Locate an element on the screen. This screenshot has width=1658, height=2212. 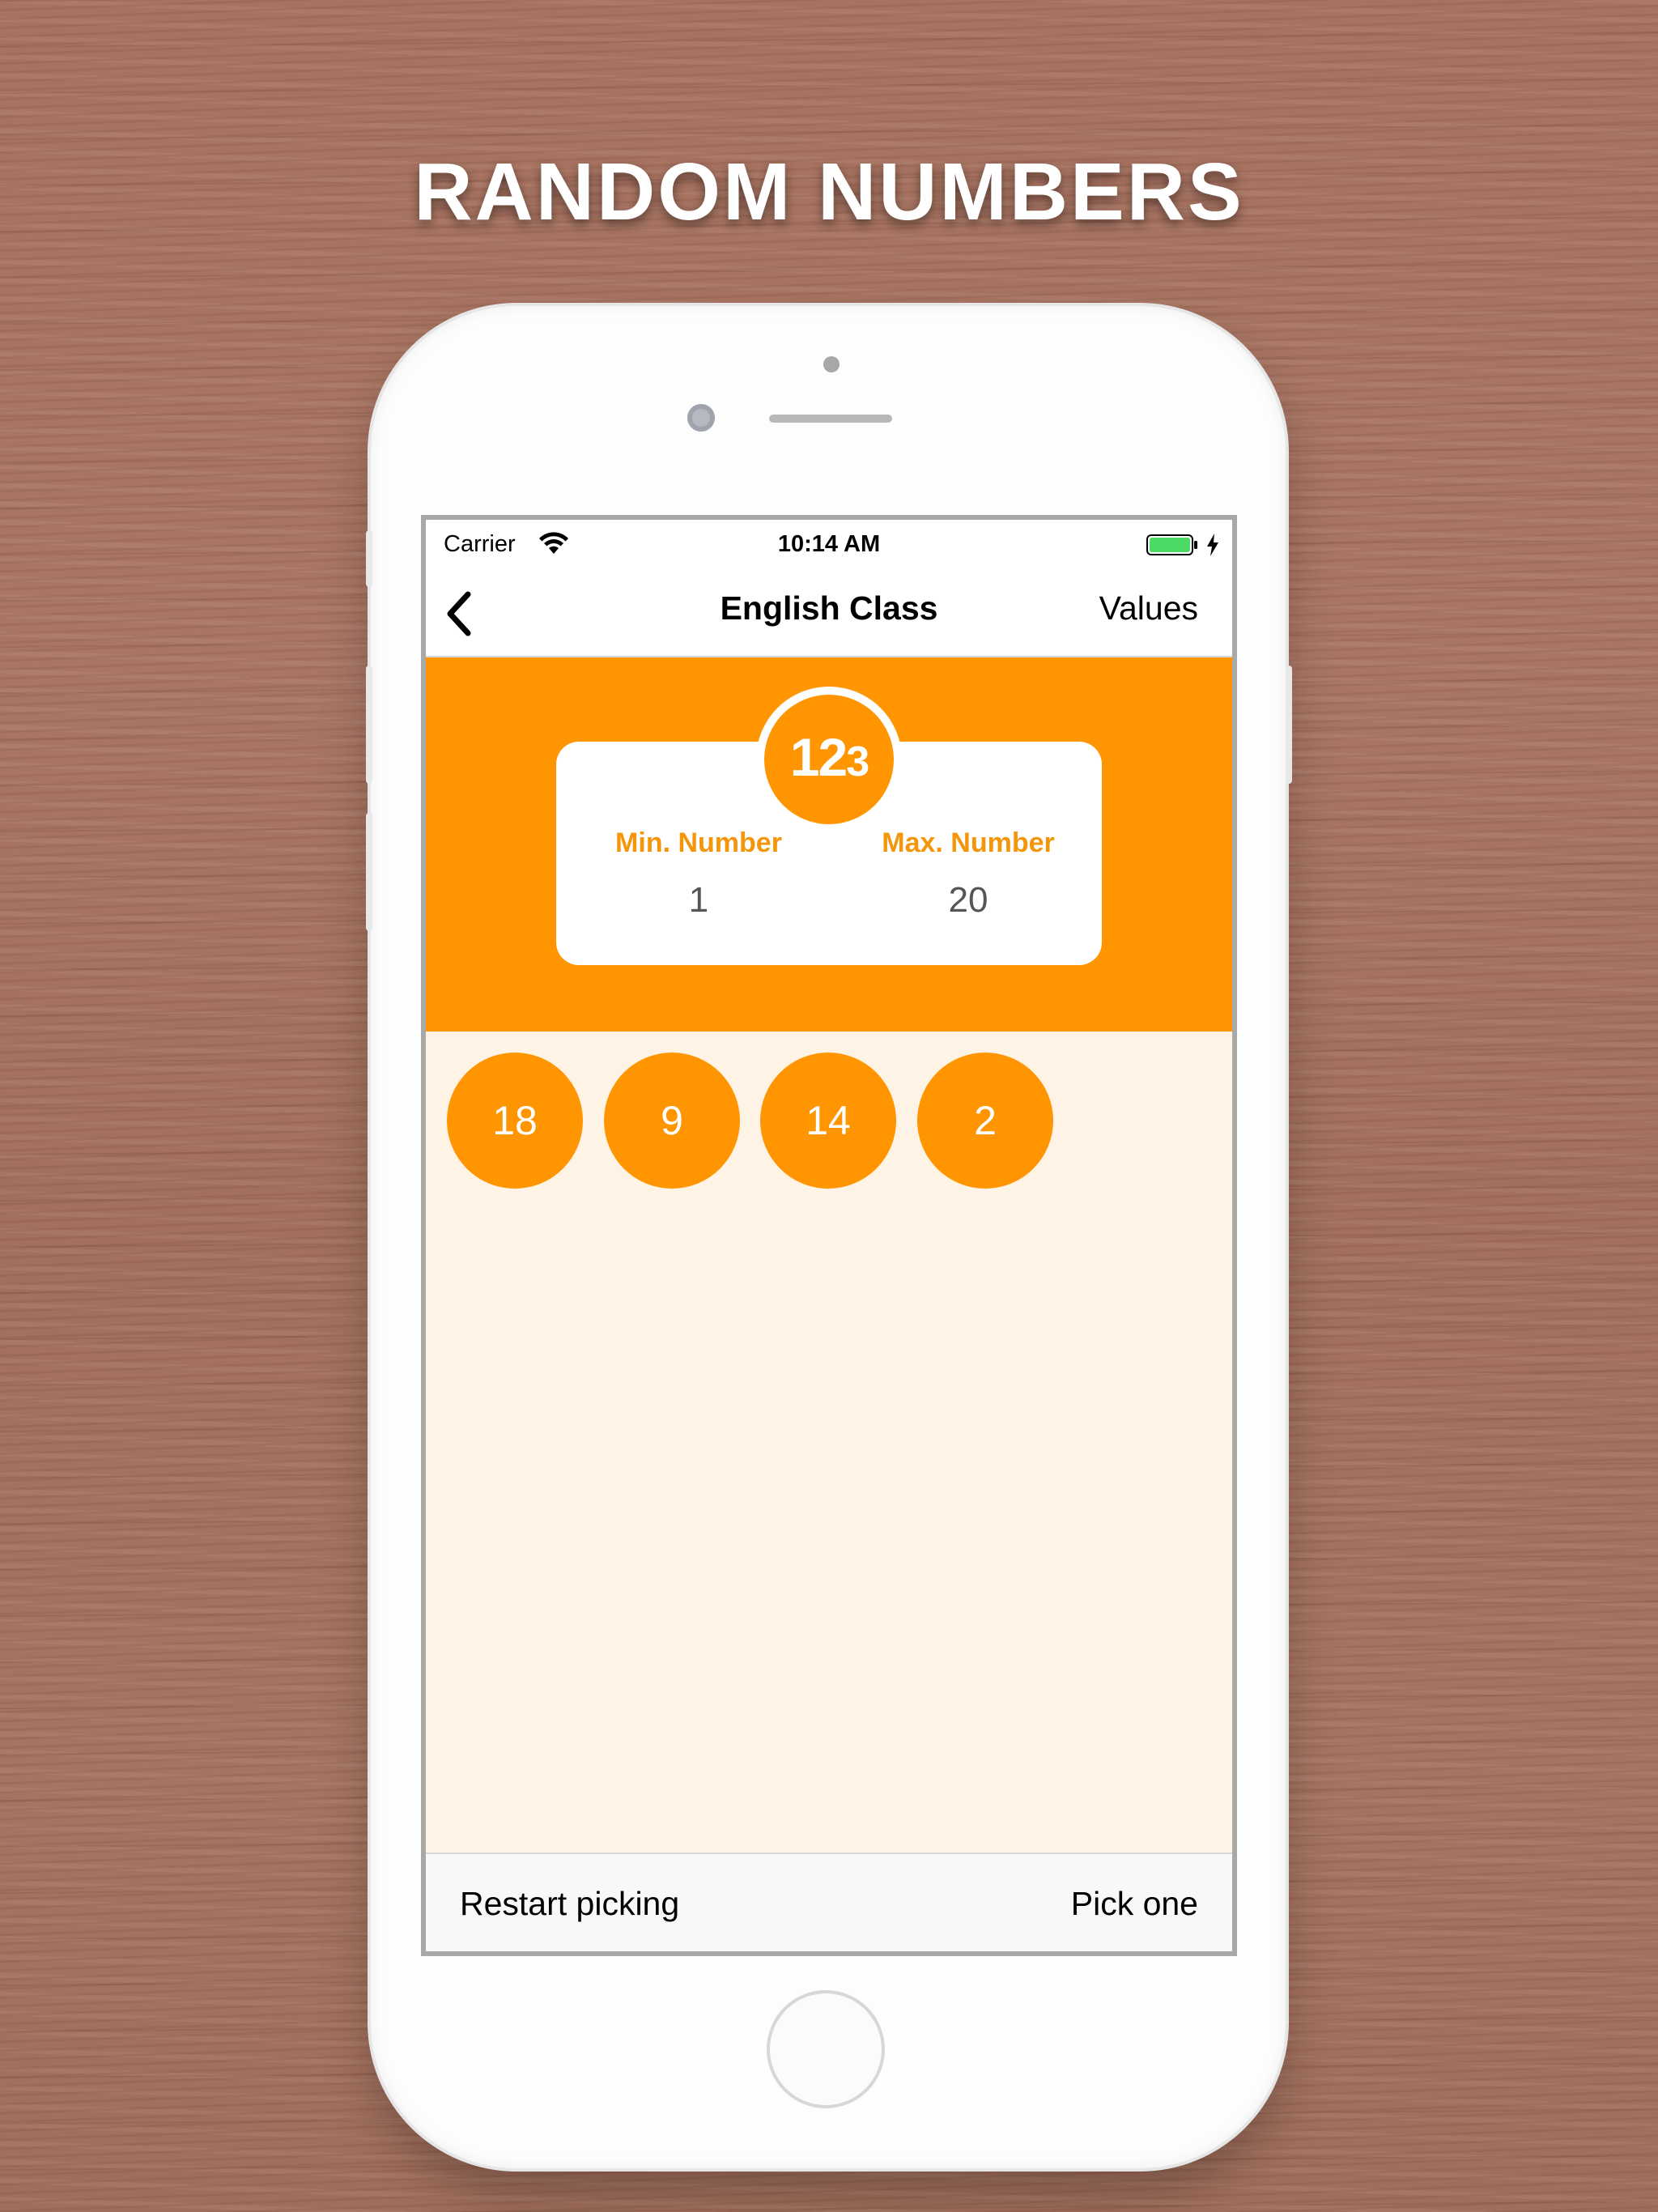
navigation-bar: English Class Values is located at coordinates (829, 611).